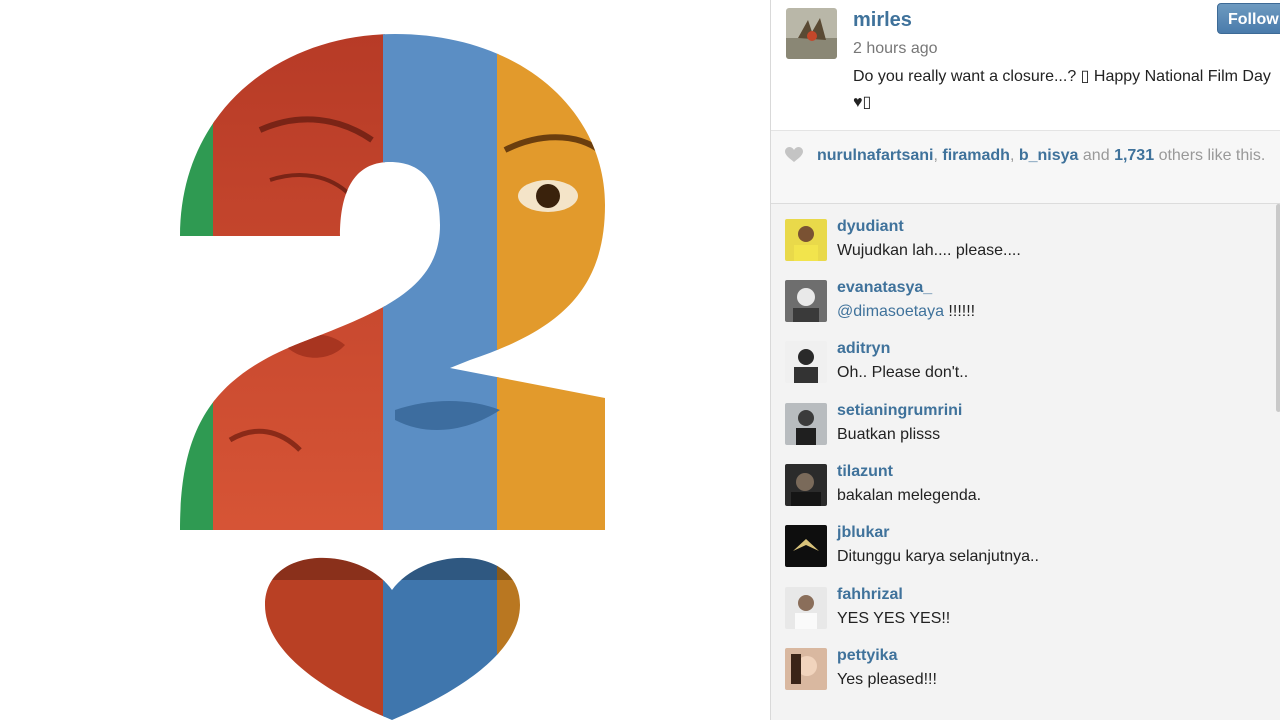 The image size is (1280, 720). I want to click on heart-icon, so click(794, 155).